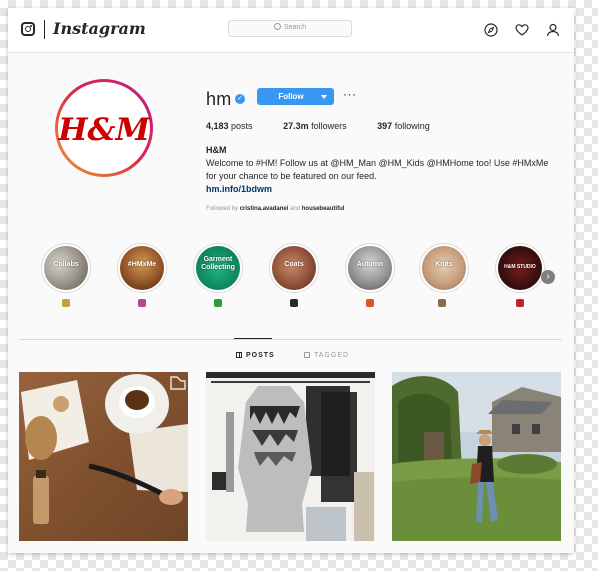  I want to click on tab-posts: POSTS, so click(255, 355).